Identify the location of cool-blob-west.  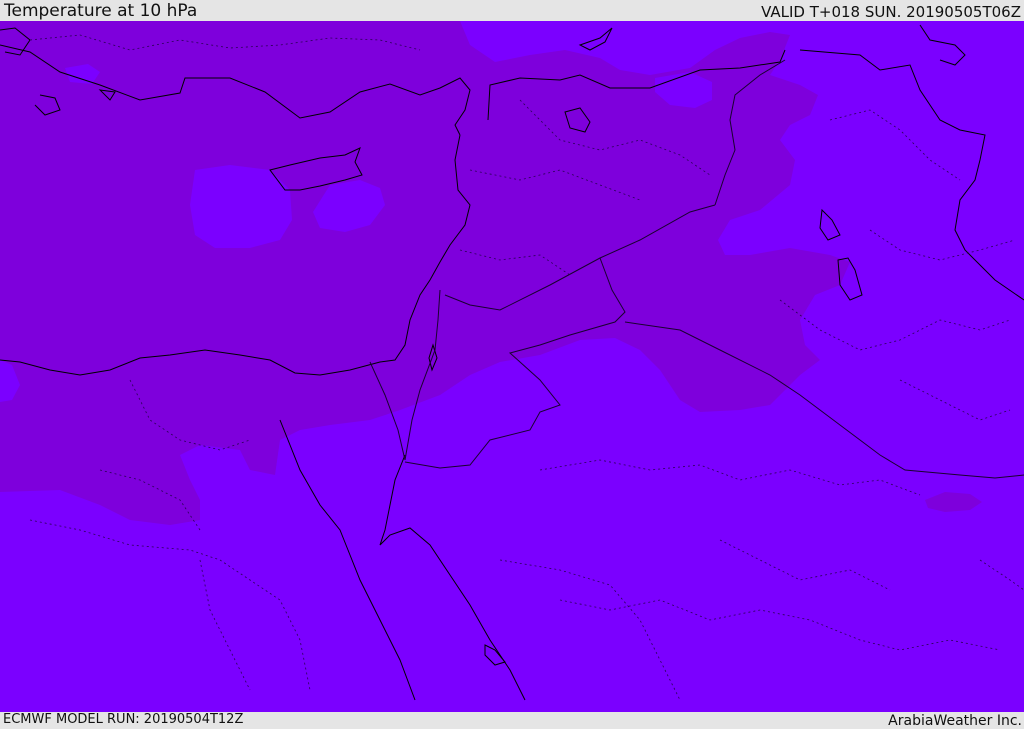
(241, 206).